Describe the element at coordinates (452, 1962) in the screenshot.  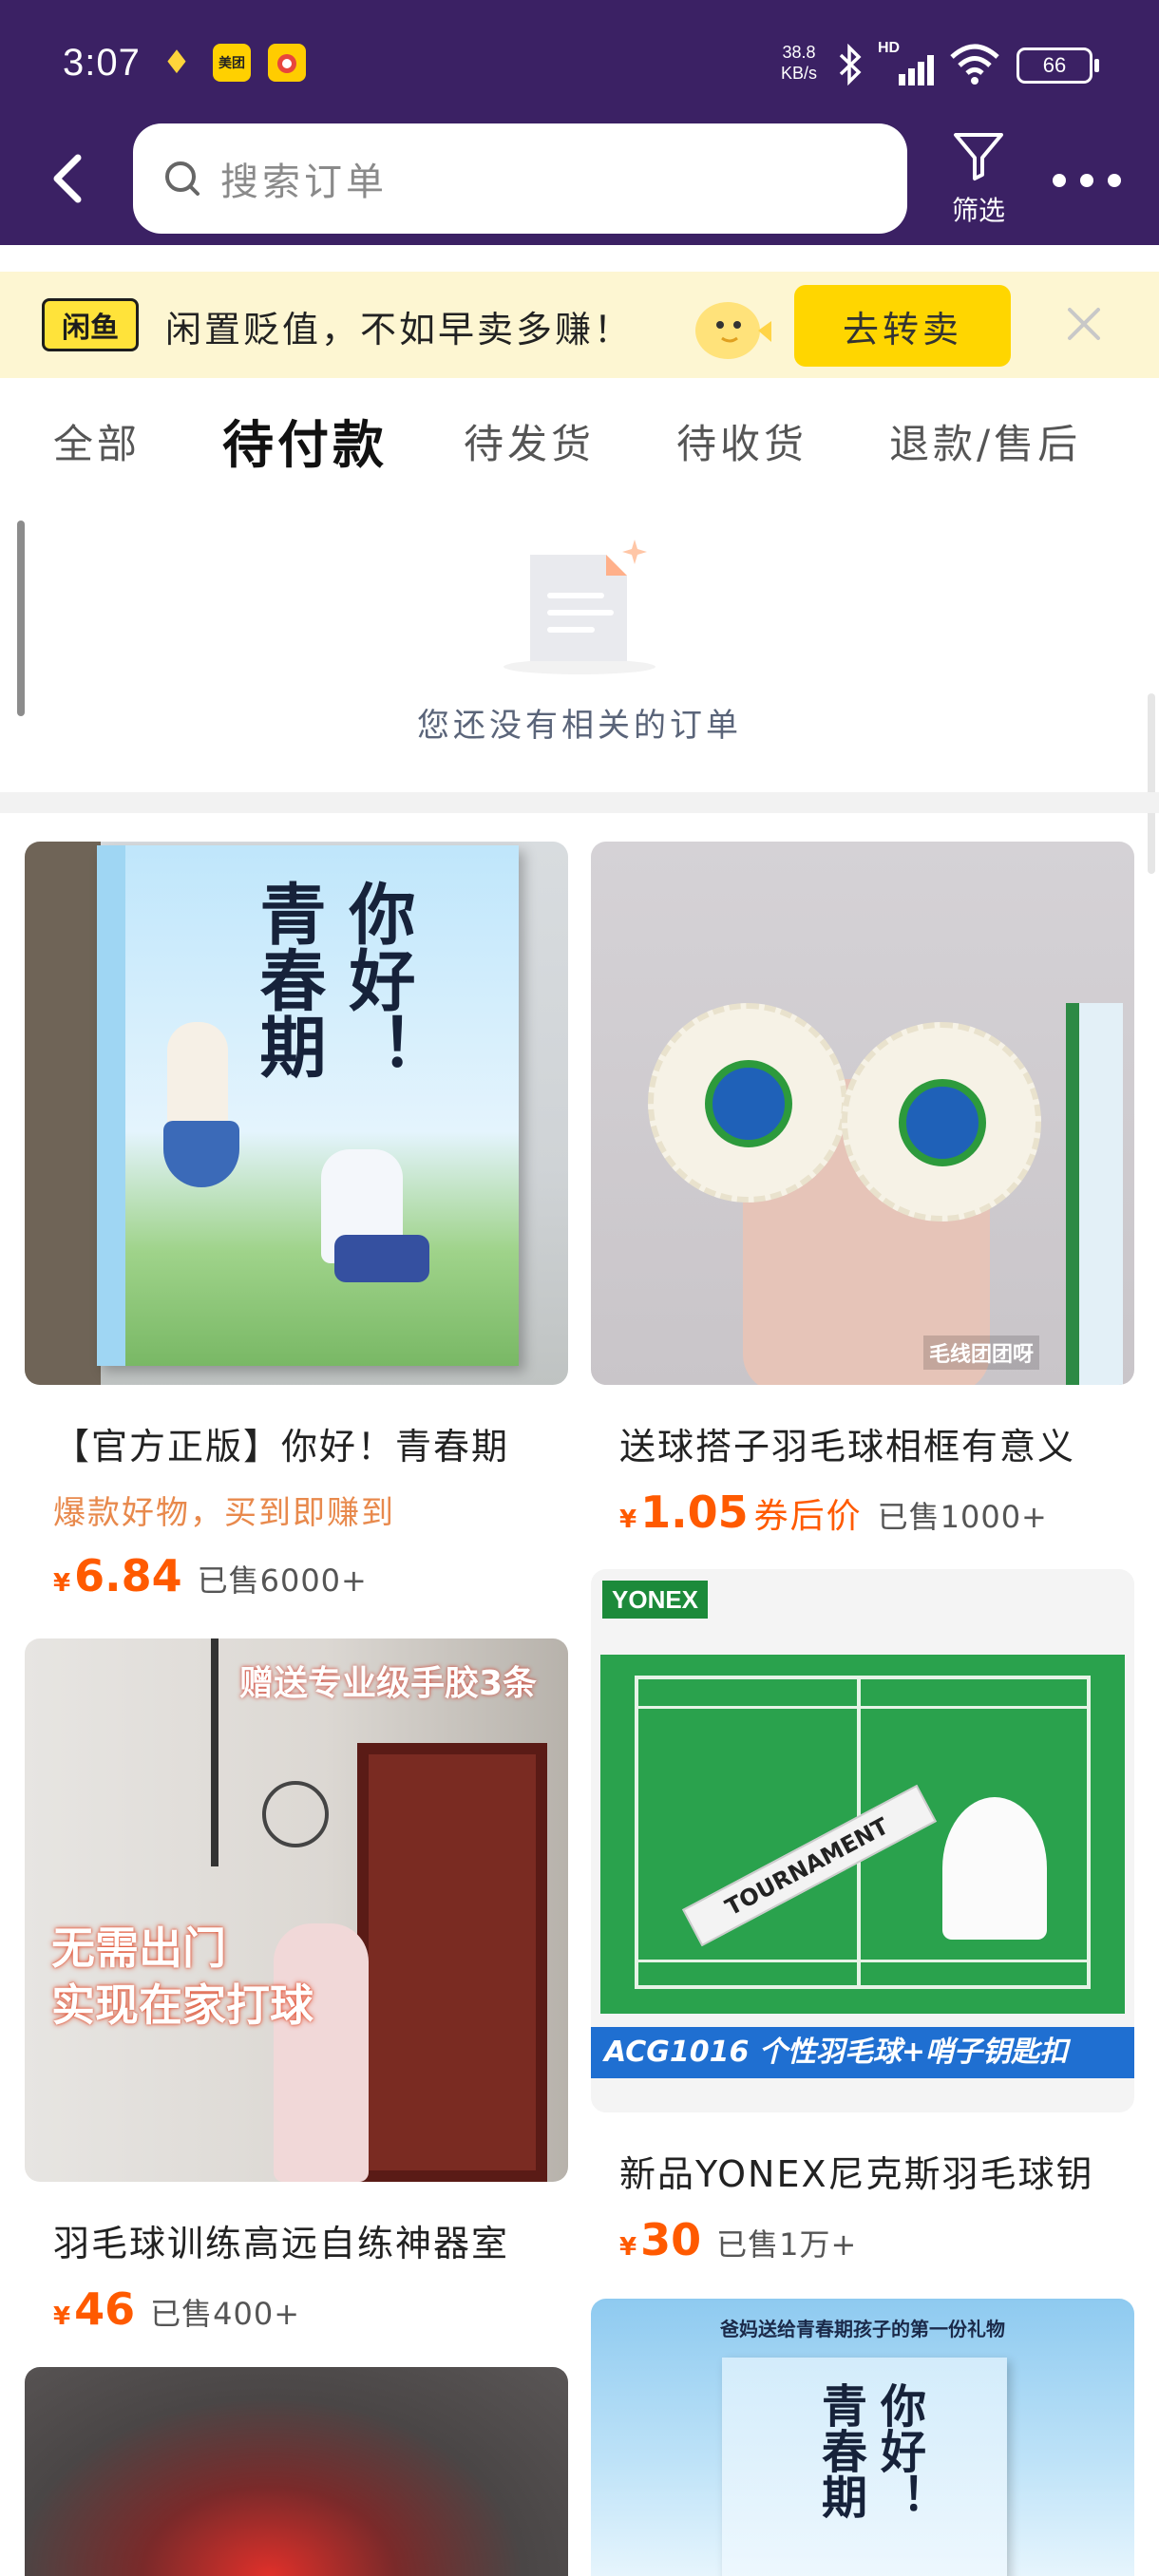
I see `door-frame` at that location.